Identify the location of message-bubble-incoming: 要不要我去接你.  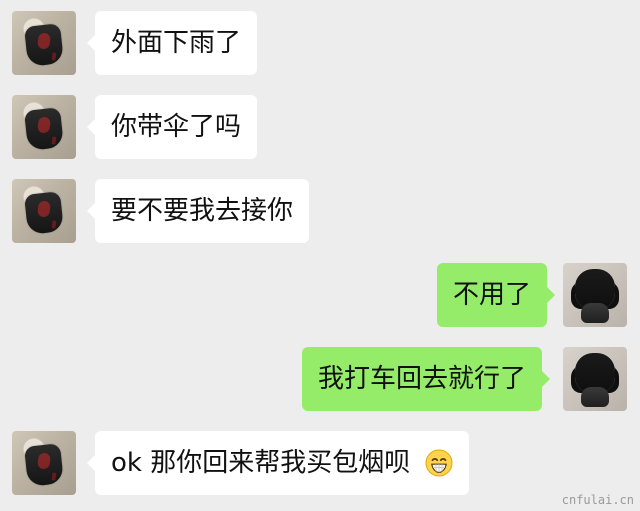
(198, 211).